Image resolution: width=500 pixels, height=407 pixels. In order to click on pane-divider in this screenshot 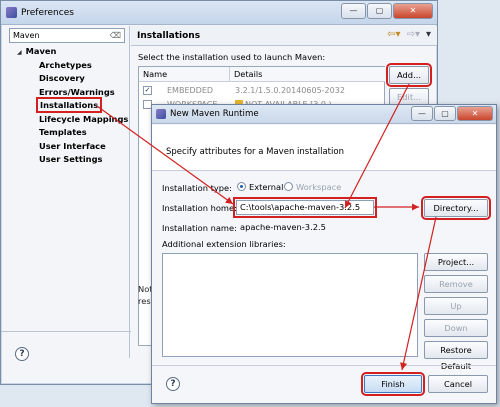, I will do `click(129, 192)`.